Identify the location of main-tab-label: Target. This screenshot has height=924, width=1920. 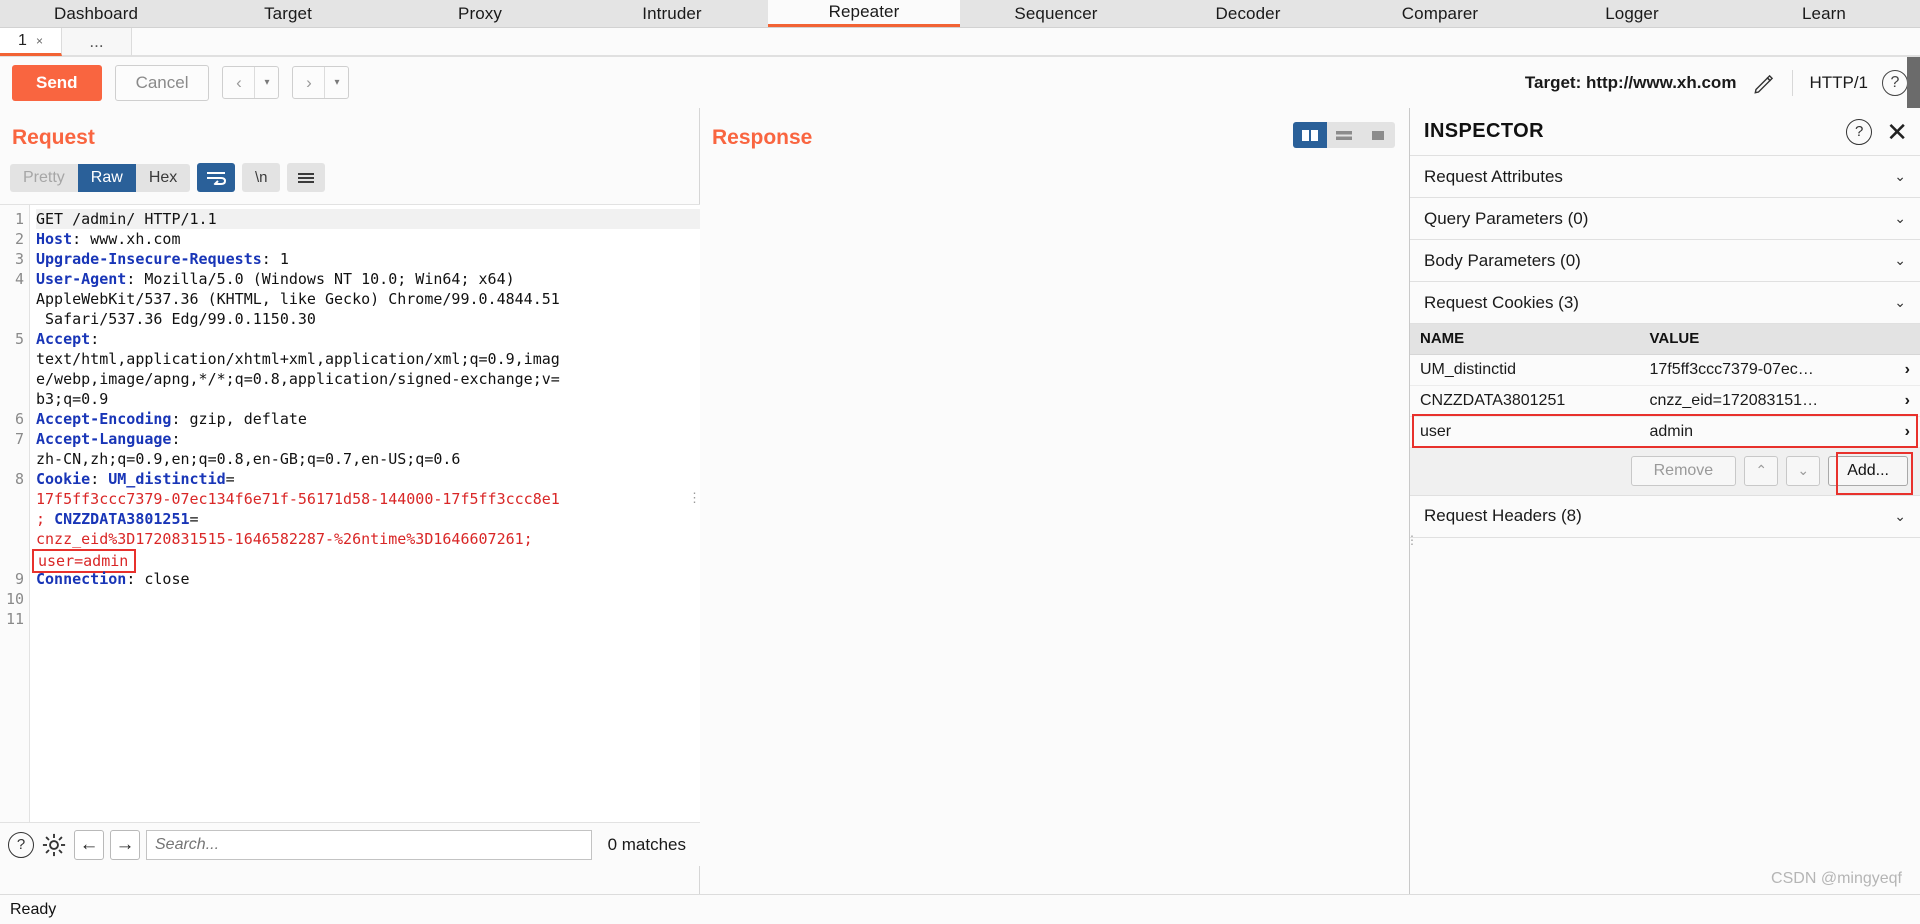
(288, 13).